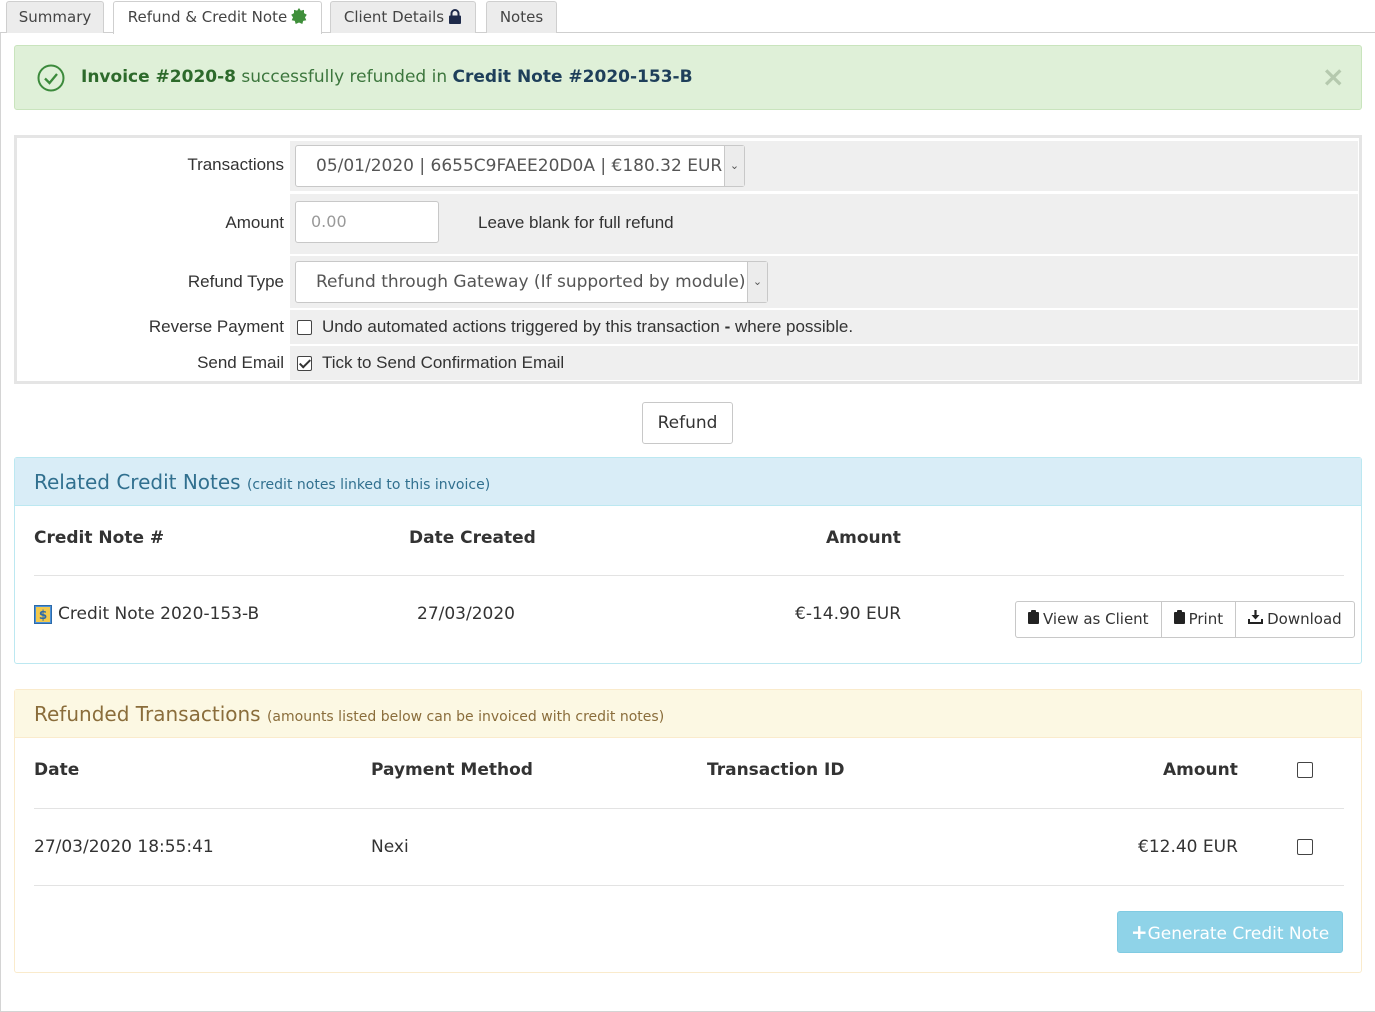  Describe the element at coordinates (1256, 619) in the screenshot. I see `download-icon` at that location.